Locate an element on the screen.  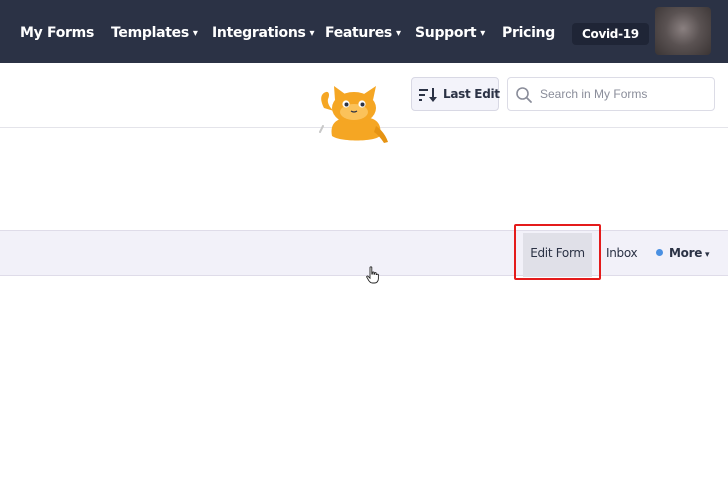
inbox-button: Inbox is located at coordinates (622, 253).